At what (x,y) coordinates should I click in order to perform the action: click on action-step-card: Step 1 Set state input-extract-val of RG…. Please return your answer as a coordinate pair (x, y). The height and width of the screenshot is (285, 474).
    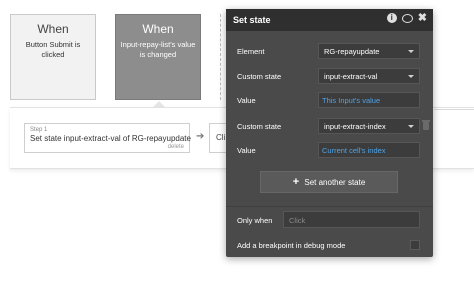
    Looking at the image, I should click on (107, 138).